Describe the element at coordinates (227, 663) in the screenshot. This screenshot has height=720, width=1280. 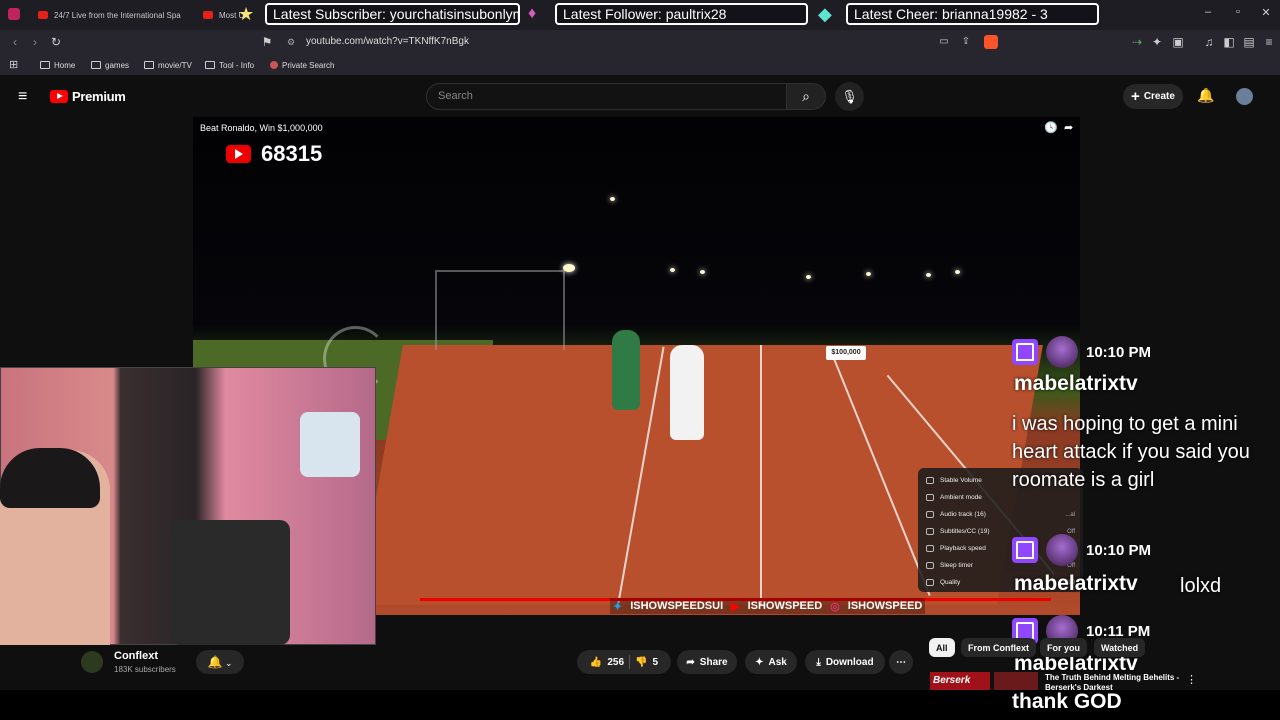
I see `chevron-down-icon: ⌄` at that location.